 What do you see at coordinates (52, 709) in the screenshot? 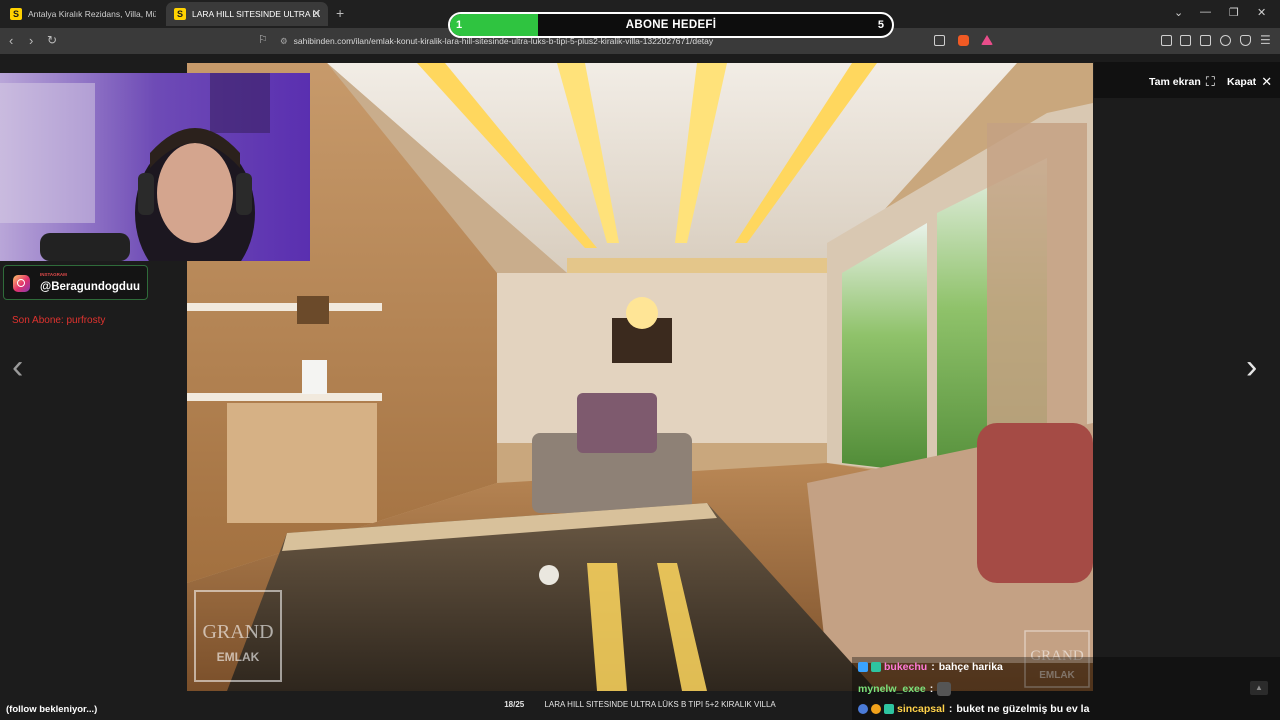
I see `follow-status: (follow bekleniyor...)` at bounding box center [52, 709].